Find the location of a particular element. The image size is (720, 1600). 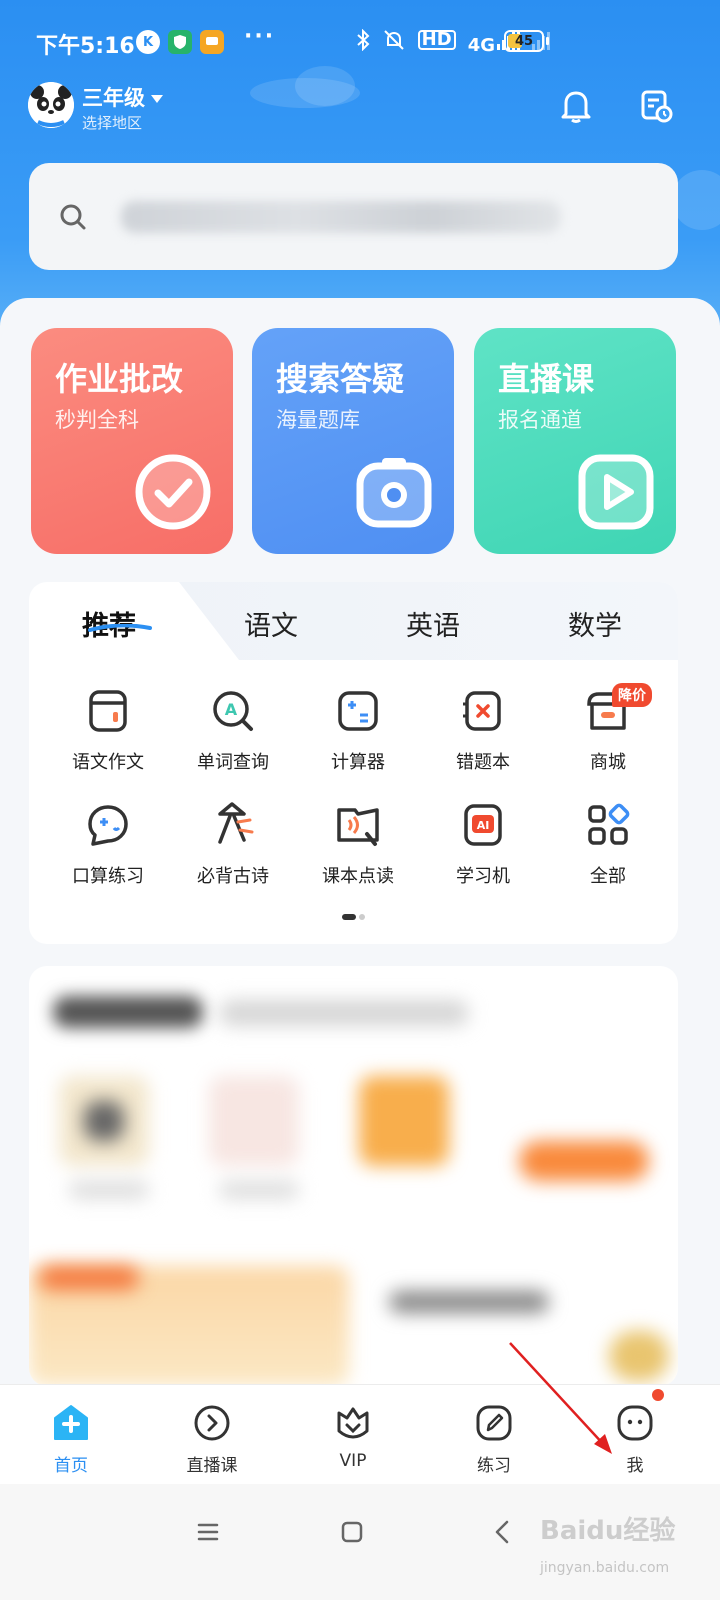

svg-text: A is located at coordinates (231, 709).